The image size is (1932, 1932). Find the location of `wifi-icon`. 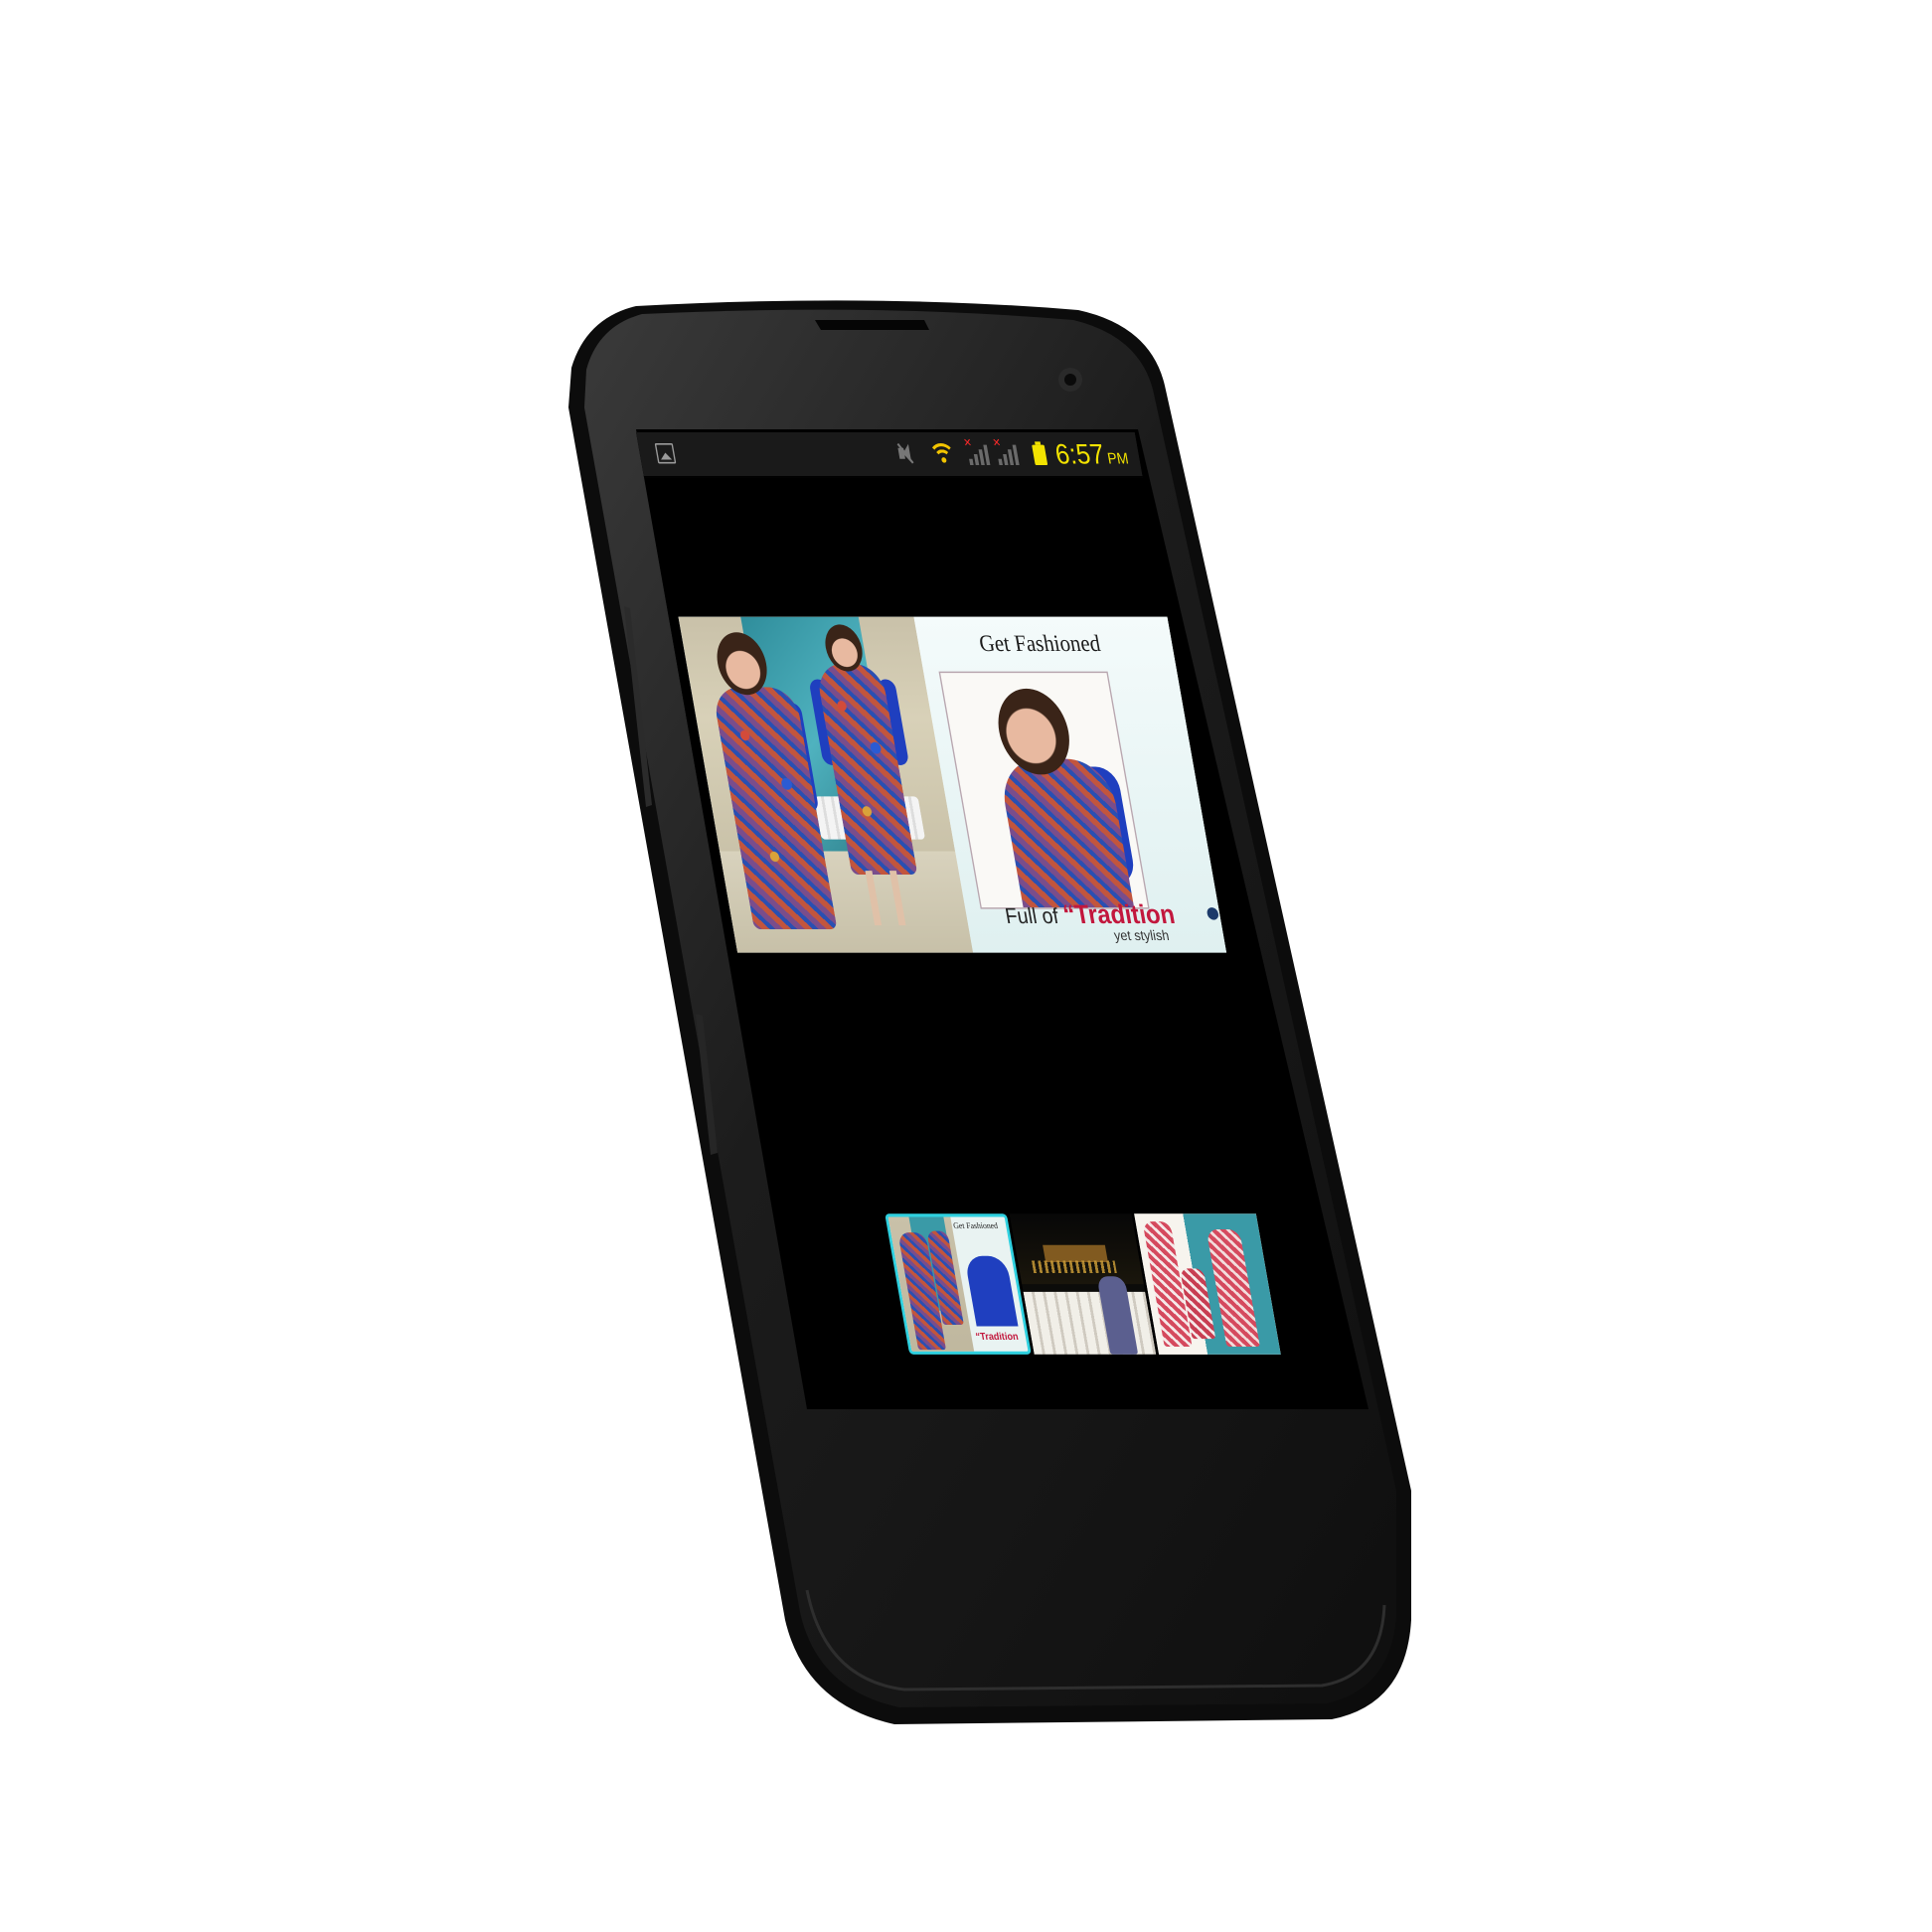

wifi-icon is located at coordinates (943, 457).